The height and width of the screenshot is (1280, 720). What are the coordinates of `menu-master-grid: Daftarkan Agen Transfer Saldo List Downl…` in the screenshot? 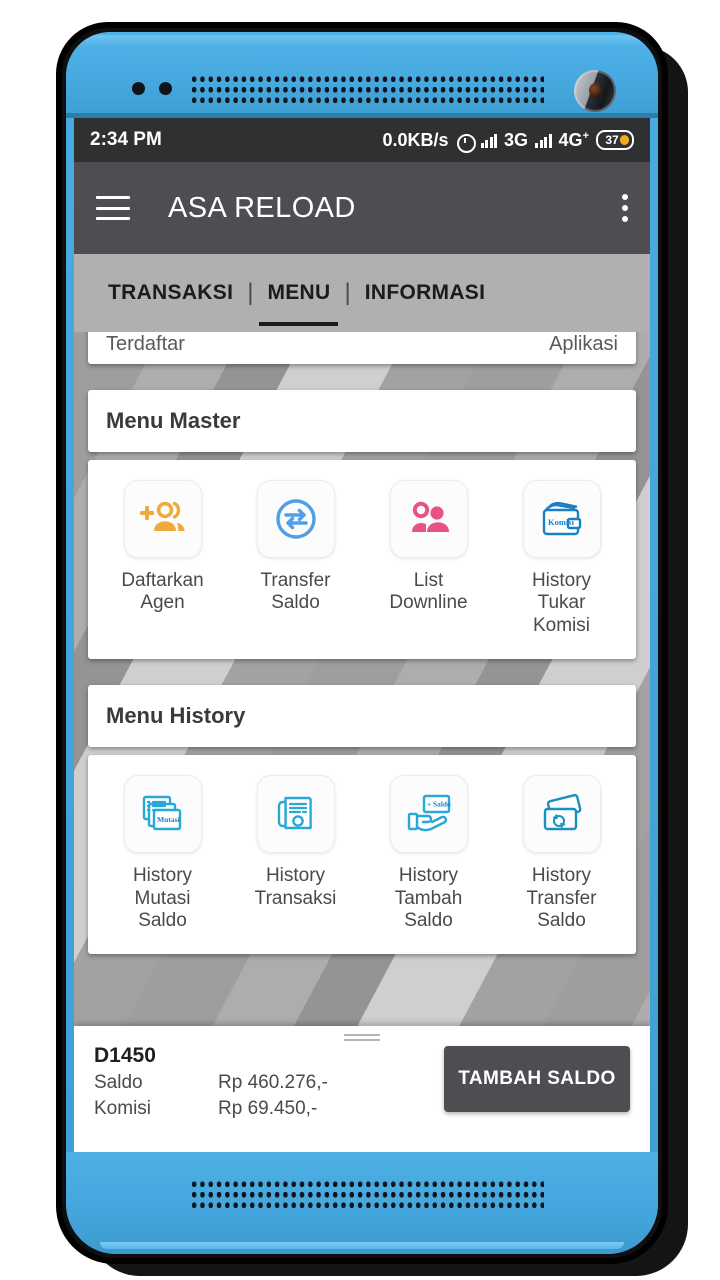 It's located at (362, 560).